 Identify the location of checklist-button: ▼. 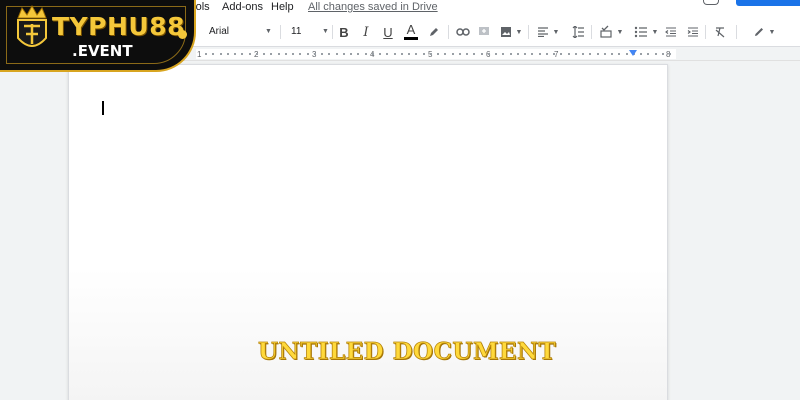
(611, 32).